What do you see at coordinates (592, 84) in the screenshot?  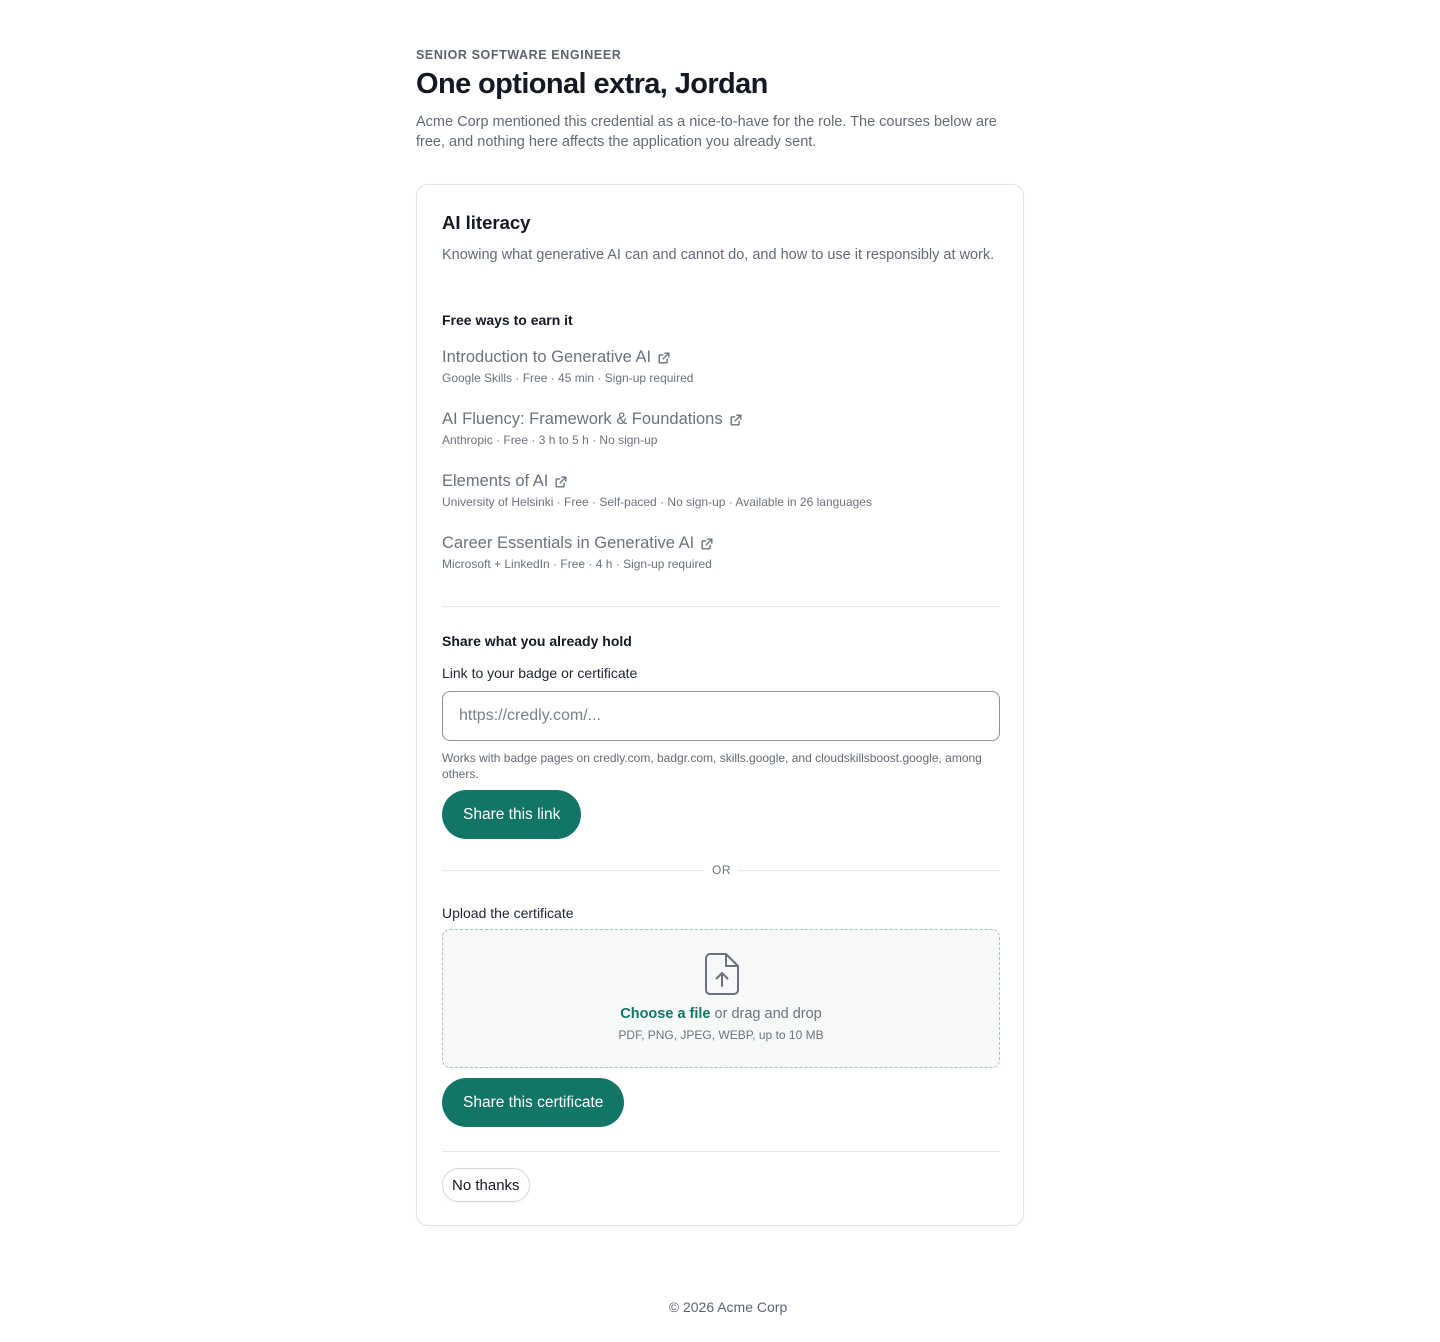 I see `page-title: One optional extra, Jordan` at bounding box center [592, 84].